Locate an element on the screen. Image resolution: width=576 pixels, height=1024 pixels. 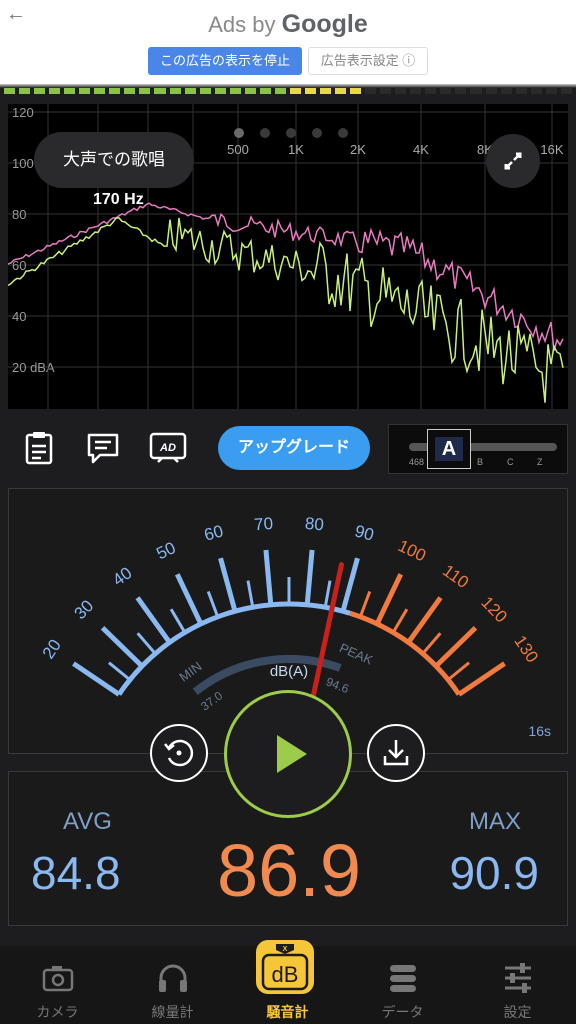
max-label: MAX is located at coordinates (494, 821).